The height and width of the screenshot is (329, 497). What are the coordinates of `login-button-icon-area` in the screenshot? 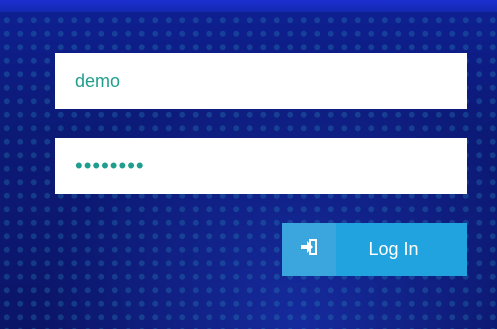 It's located at (309, 249).